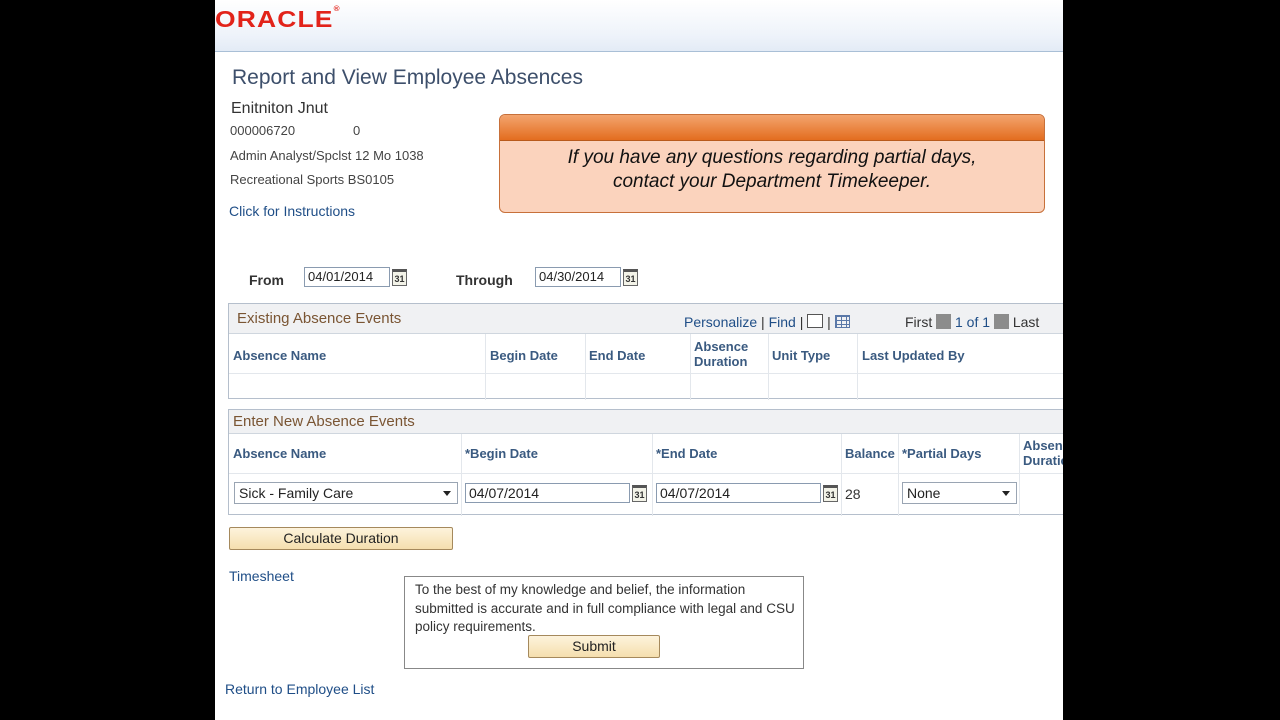  Describe the element at coordinates (547, 493) in the screenshot. I see `begin-date-input: 04/07/2014` at that location.